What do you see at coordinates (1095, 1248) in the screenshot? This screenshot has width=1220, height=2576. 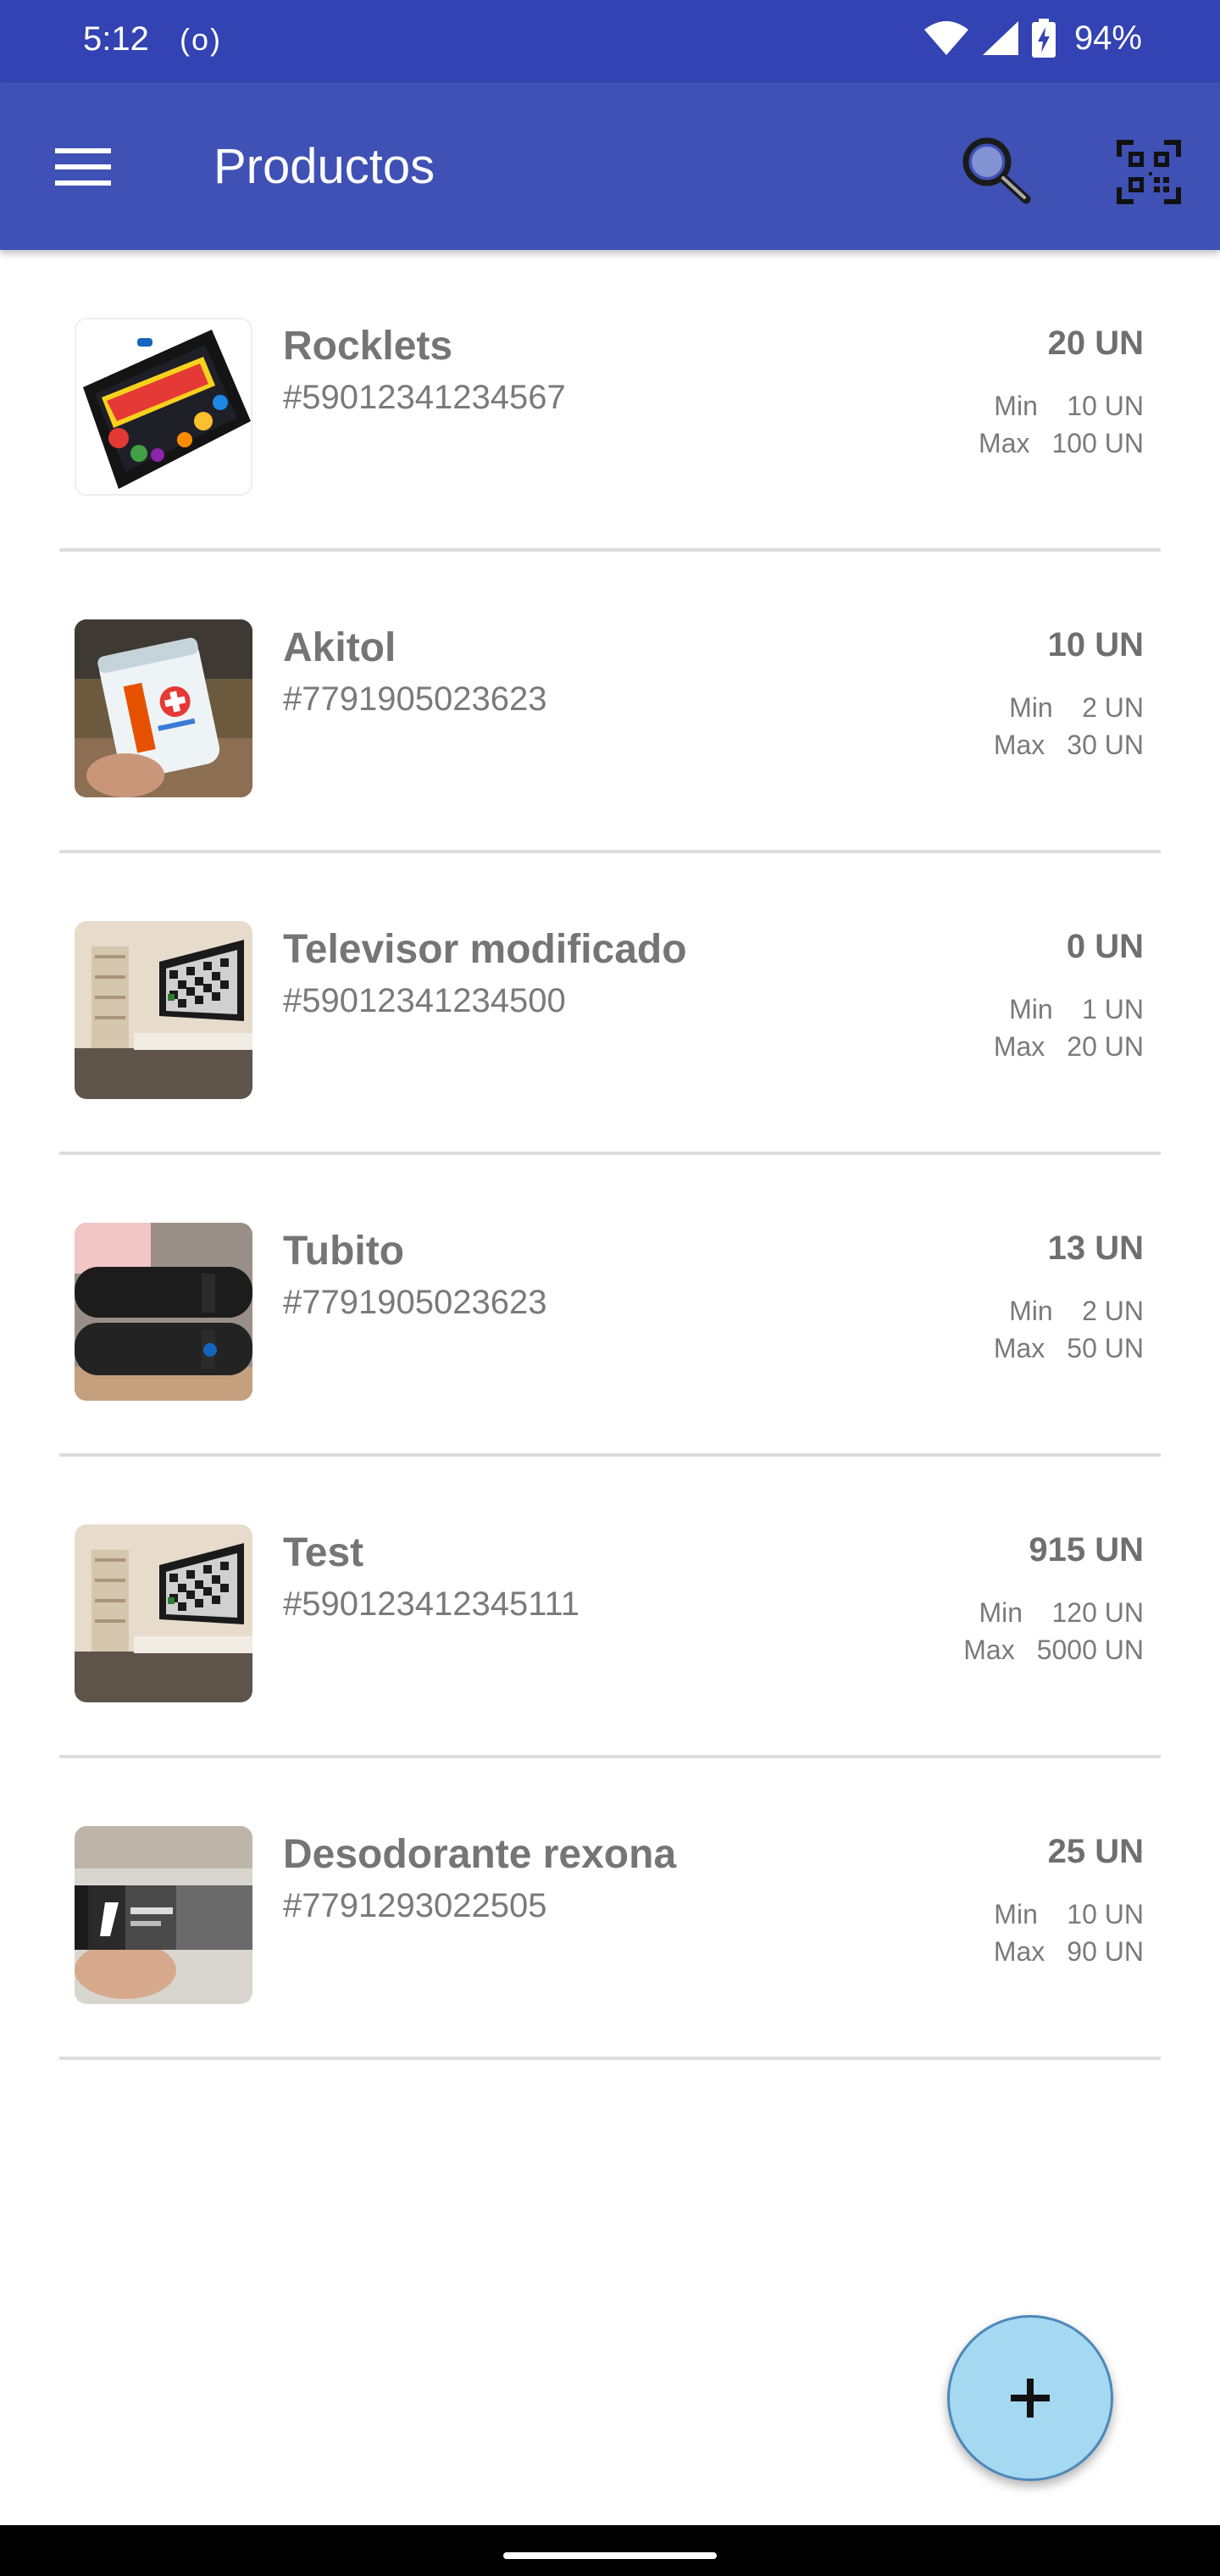 I see `product-stock: 13 UN` at bounding box center [1095, 1248].